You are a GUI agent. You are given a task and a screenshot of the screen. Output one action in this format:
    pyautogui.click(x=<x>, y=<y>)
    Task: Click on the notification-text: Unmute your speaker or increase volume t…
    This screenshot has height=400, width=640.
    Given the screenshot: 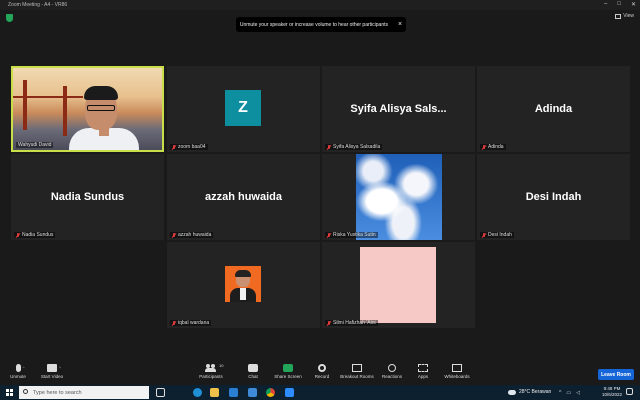 What is the action you would take?
    pyautogui.click(x=314, y=24)
    